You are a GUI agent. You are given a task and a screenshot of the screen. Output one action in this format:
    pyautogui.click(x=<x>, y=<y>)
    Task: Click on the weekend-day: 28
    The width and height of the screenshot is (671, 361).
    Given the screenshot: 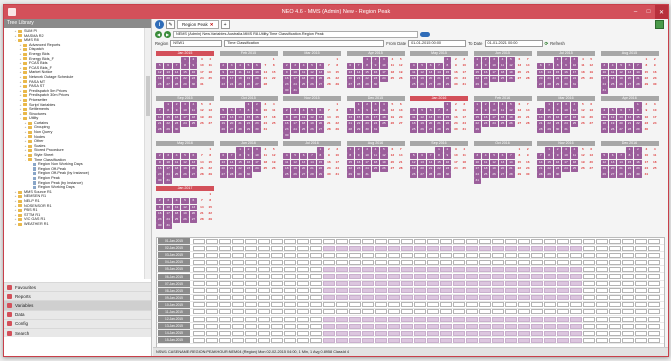 What is the action you would take?
    pyautogui.click(x=527, y=124)
    